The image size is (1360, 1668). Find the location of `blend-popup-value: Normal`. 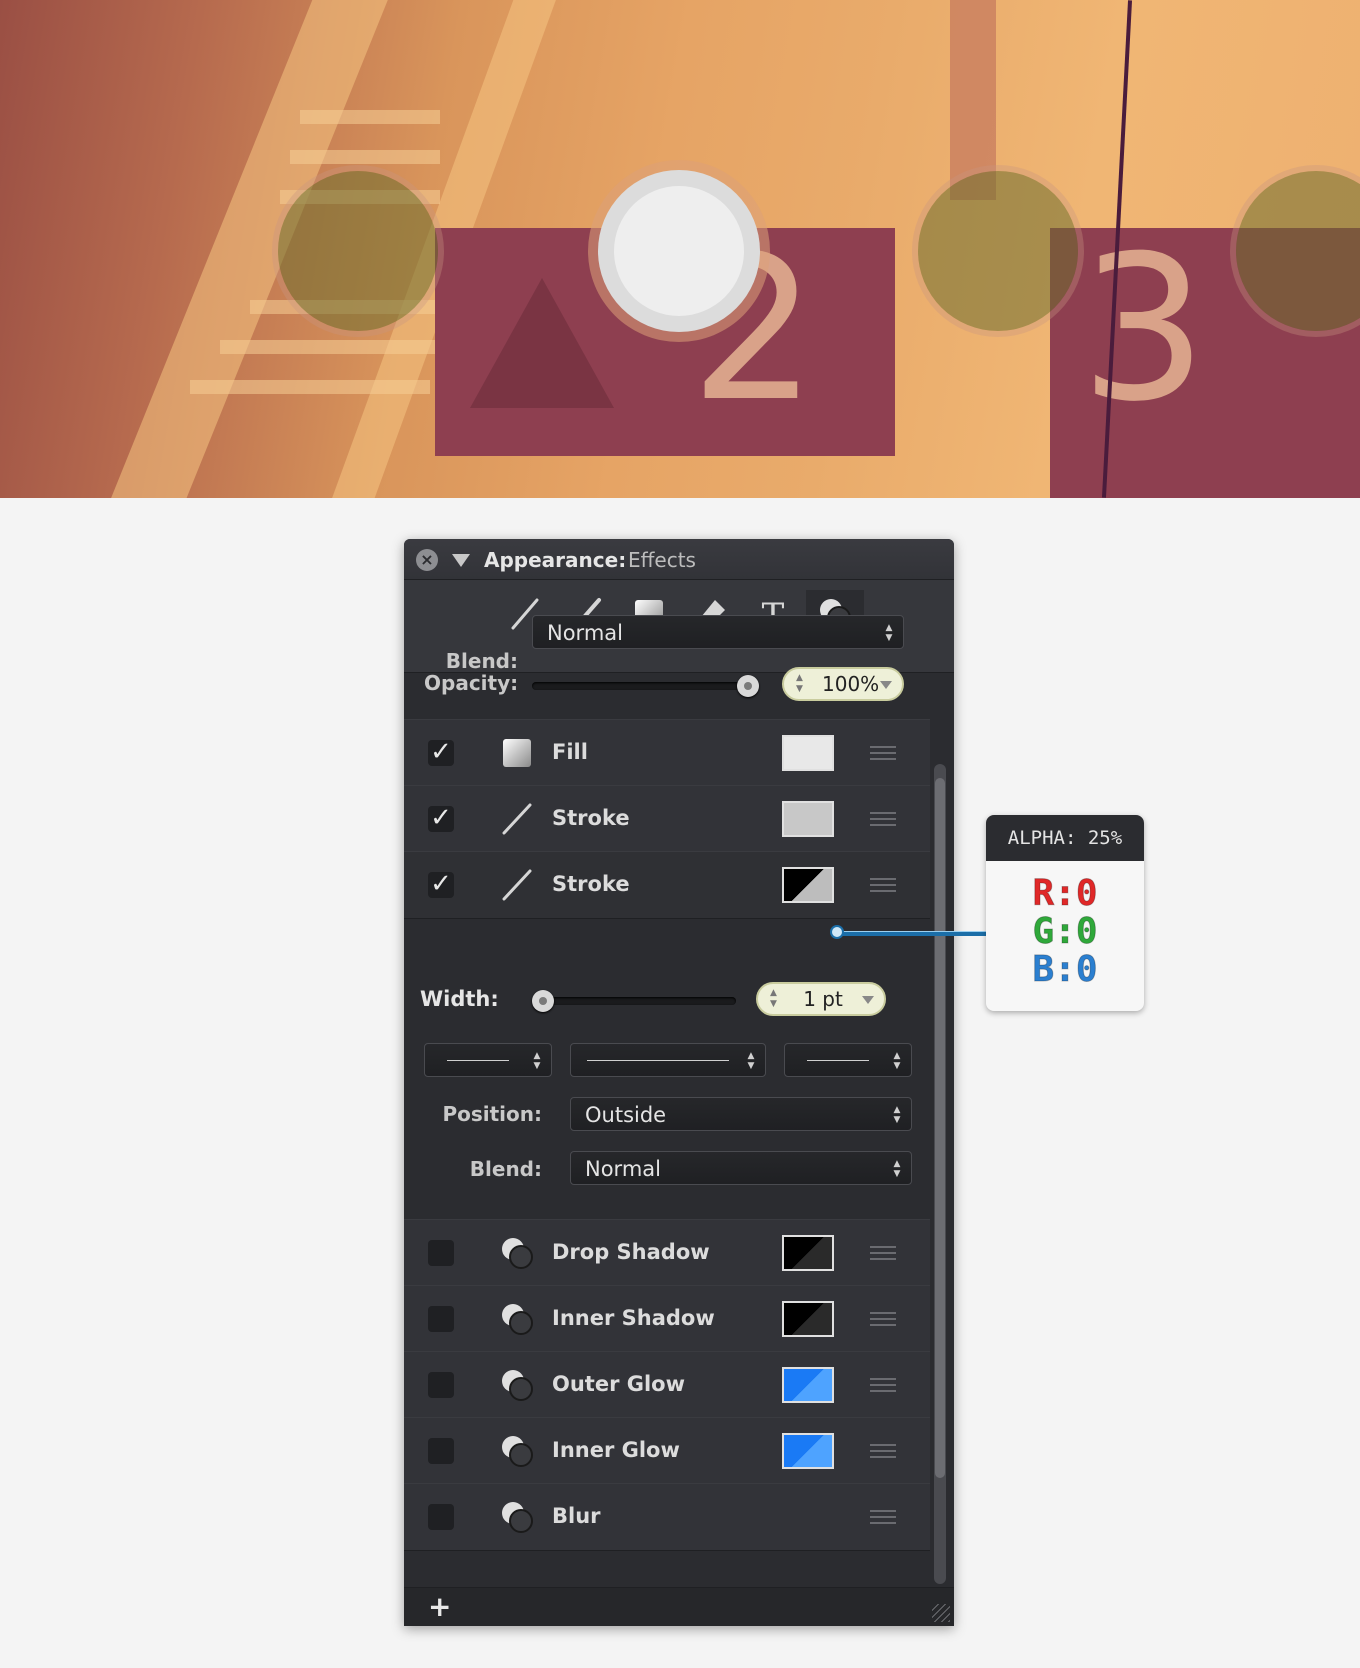

blend-popup-value: Normal is located at coordinates (585, 633).